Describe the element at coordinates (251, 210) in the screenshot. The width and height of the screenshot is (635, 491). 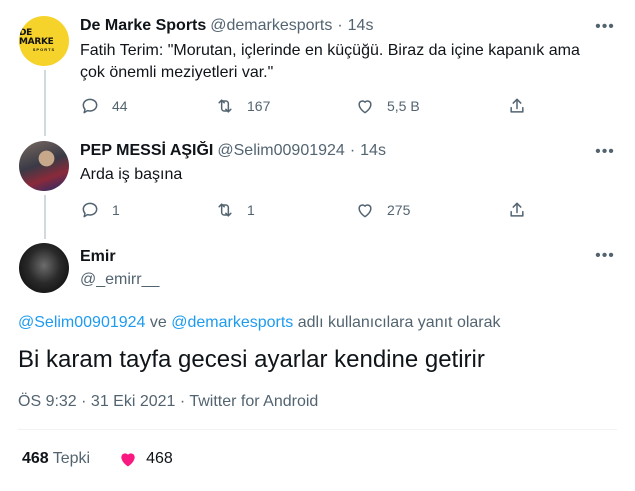
I see `retweet-count: 1` at that location.